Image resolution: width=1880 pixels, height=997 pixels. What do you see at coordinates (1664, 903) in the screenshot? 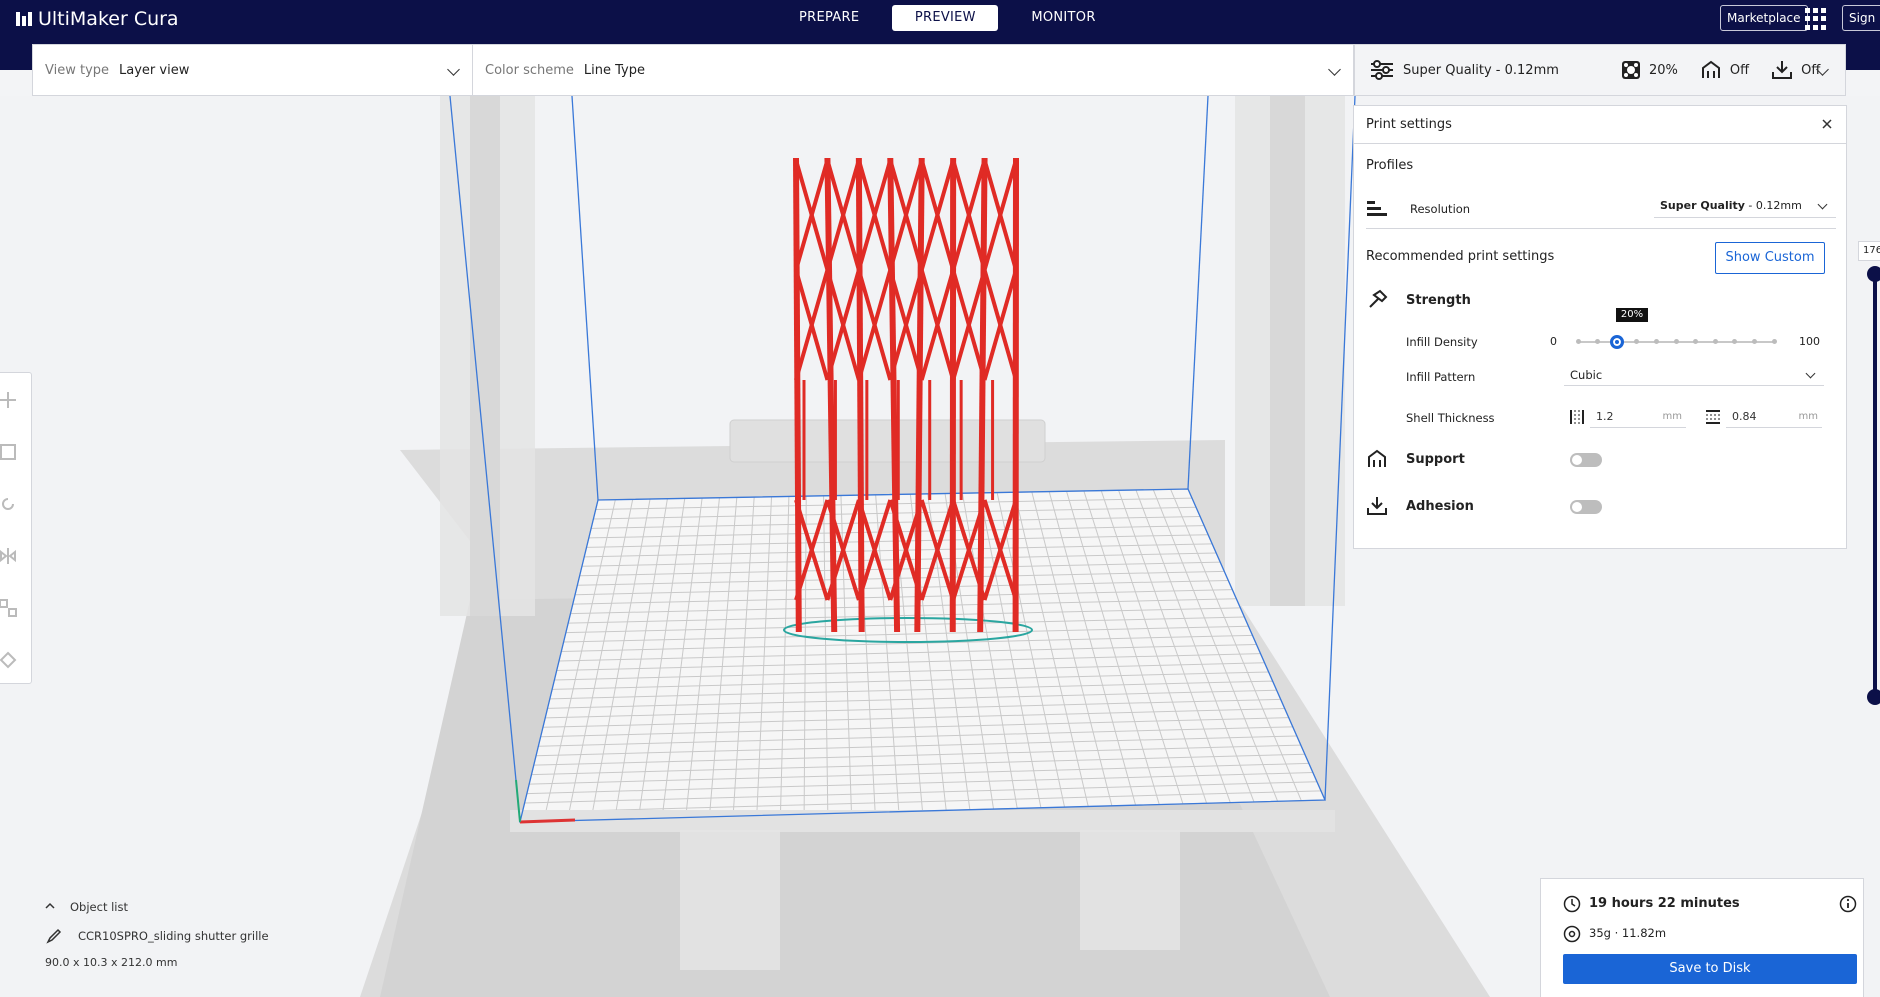
I see `print-time: 19 hours 22 minutes` at bounding box center [1664, 903].